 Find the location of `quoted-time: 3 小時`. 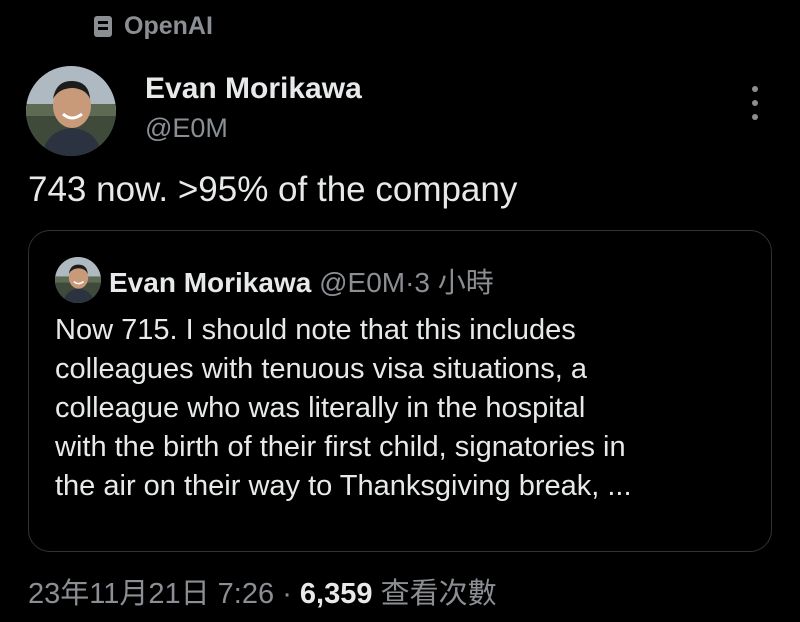

quoted-time: 3 小時 is located at coordinates (453, 282).